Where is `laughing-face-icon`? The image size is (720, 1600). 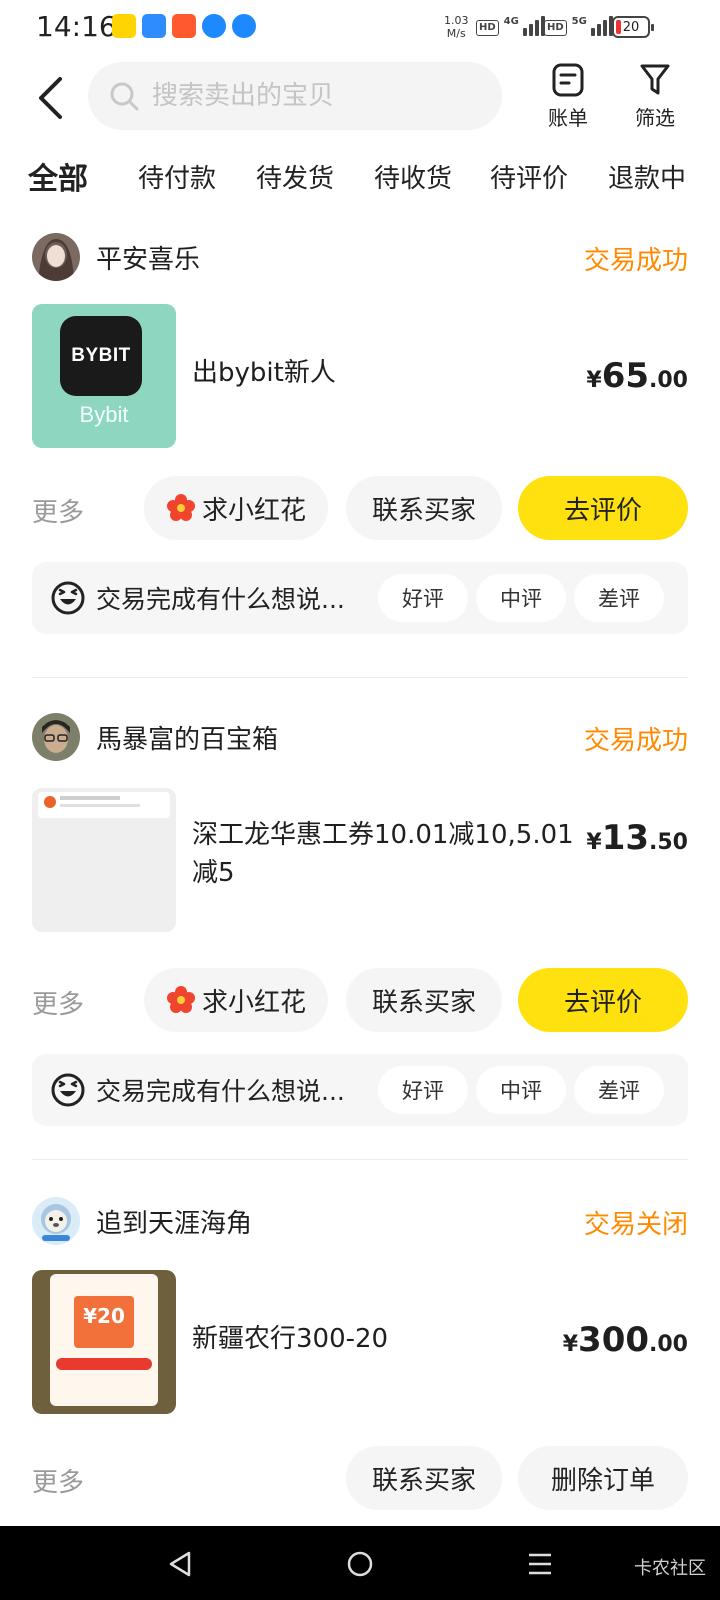
laughing-face-icon is located at coordinates (68, 1090).